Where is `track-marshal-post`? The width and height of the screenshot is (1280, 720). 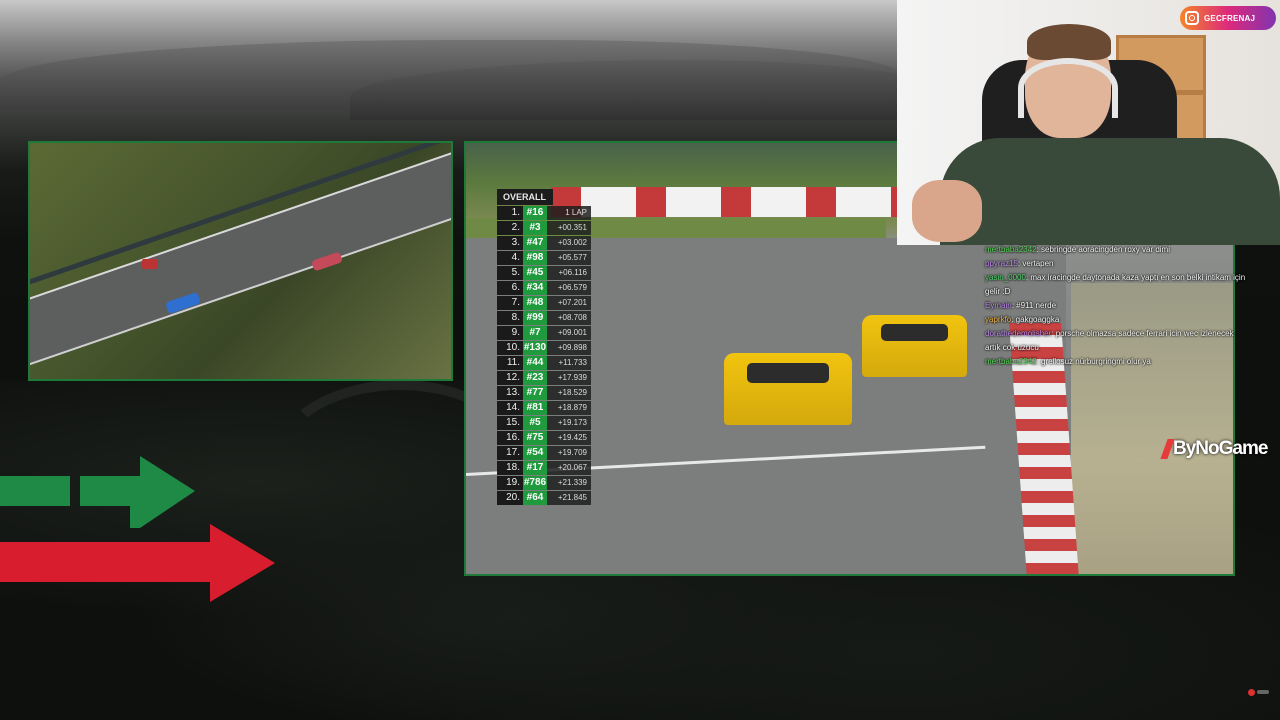
track-marshal-post is located at coordinates (150, 264).